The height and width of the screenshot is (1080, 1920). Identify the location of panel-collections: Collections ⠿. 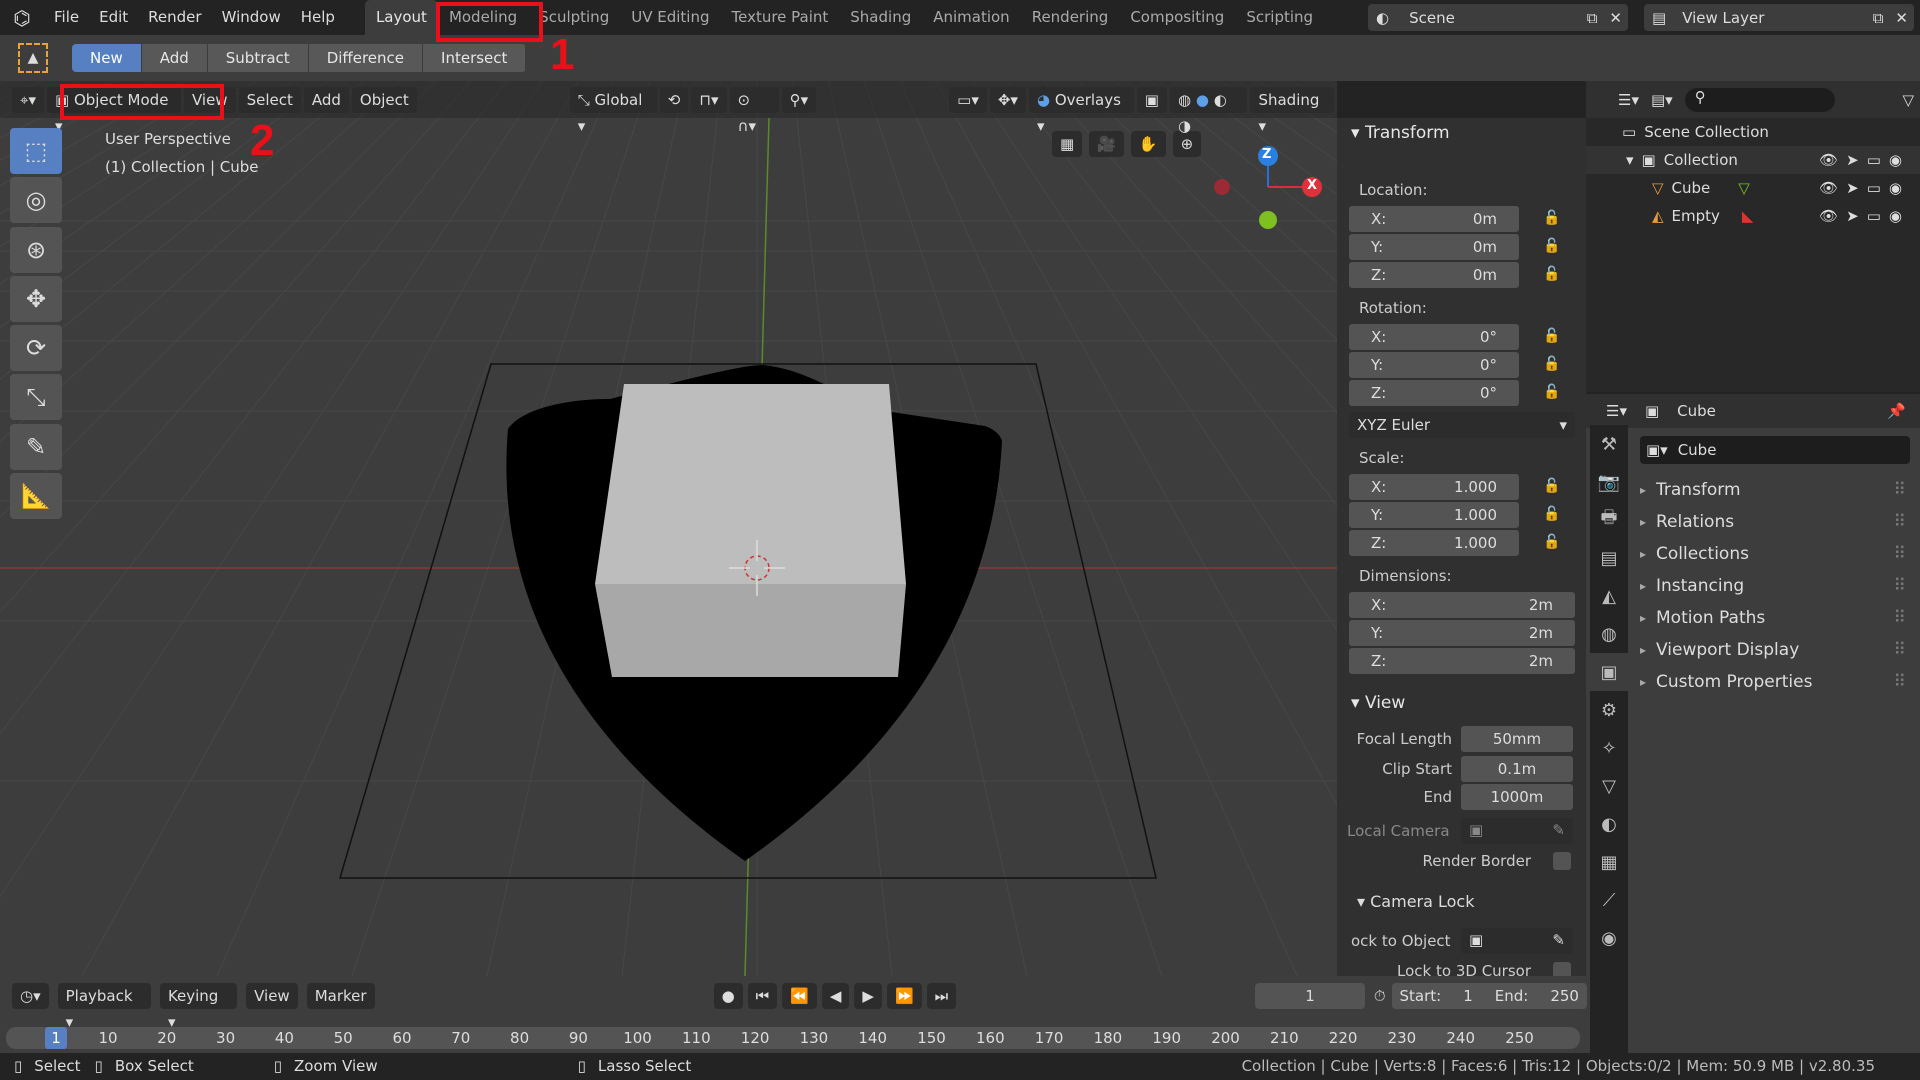
(1777, 554).